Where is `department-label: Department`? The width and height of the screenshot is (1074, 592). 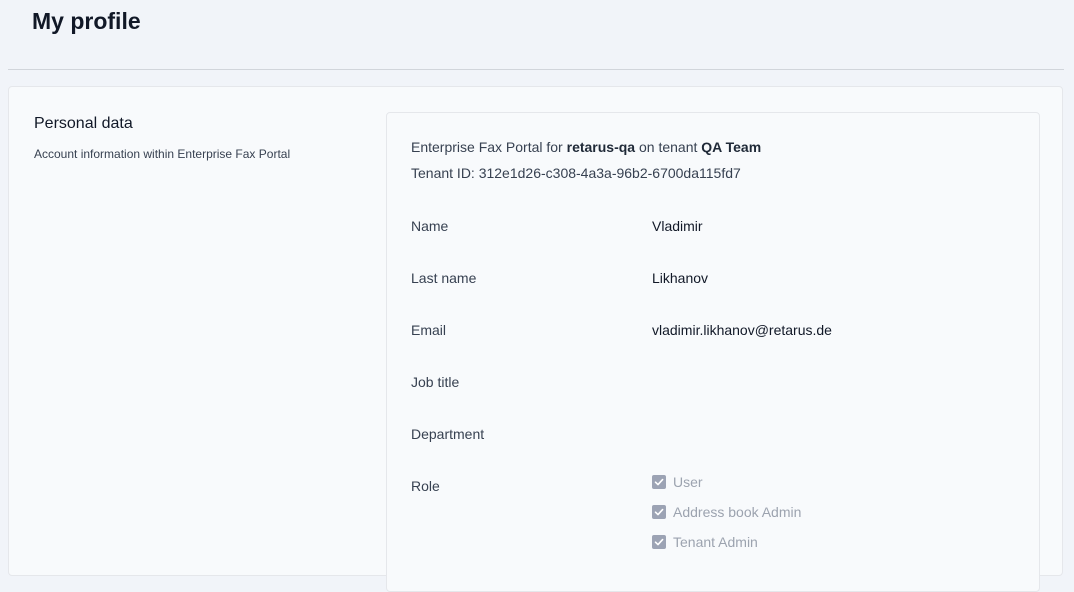 department-label: Department is located at coordinates (448, 434).